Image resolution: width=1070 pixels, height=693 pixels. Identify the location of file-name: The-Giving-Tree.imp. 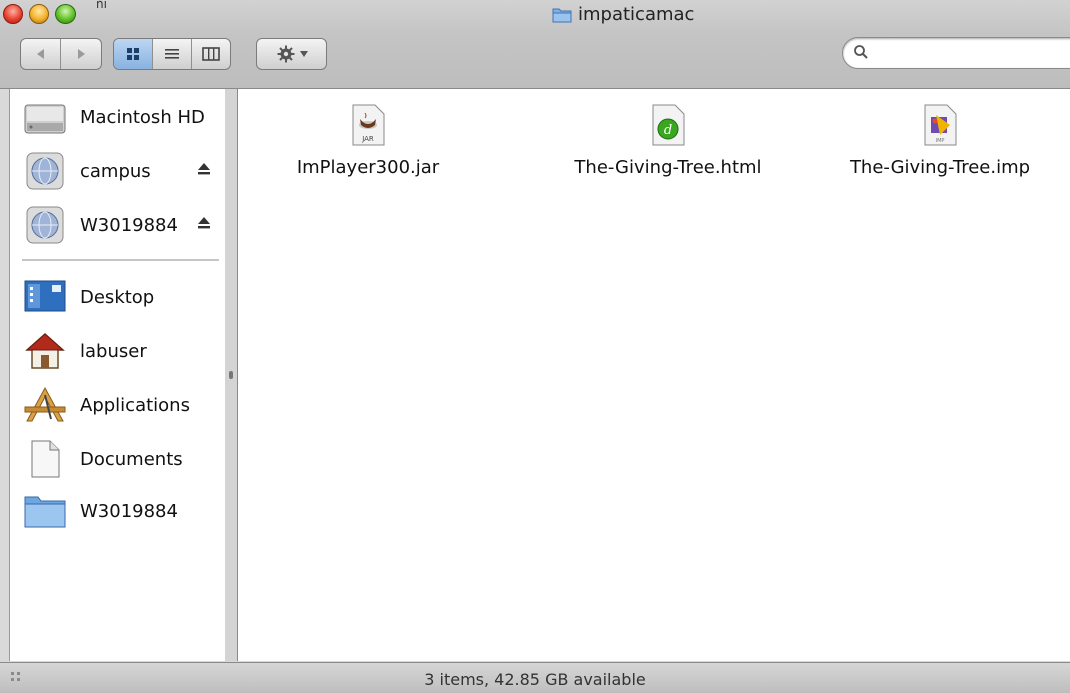
(940, 167).